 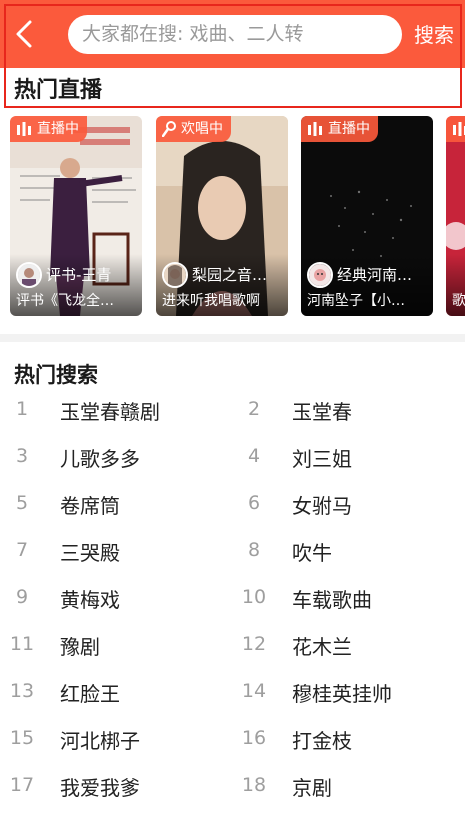 What do you see at coordinates (254, 785) in the screenshot?
I see `rank-number: 18` at bounding box center [254, 785].